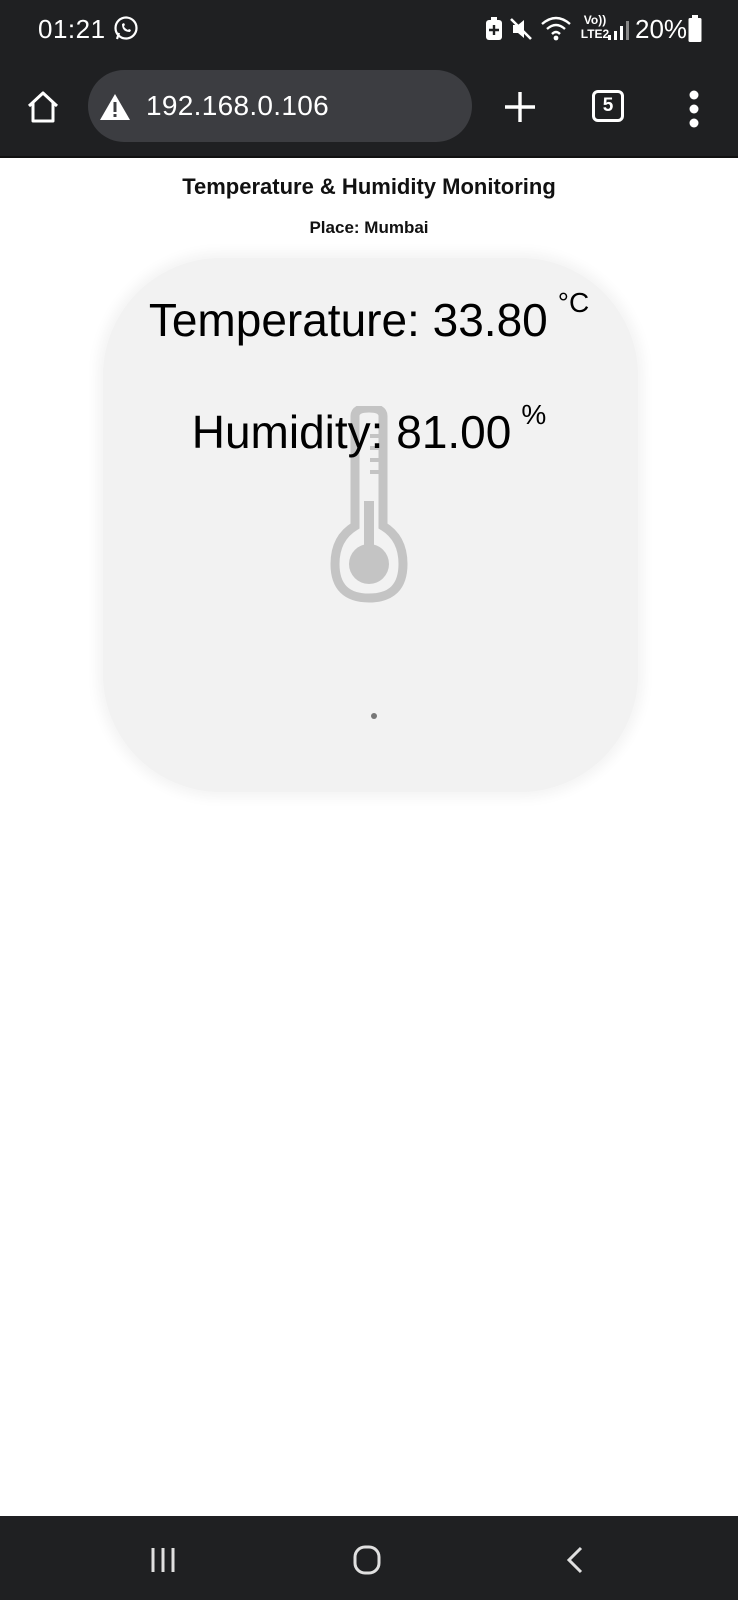 The image size is (738, 1600). I want to click on temperature-reading: Temperature: 33.80 °C, so click(369, 317).